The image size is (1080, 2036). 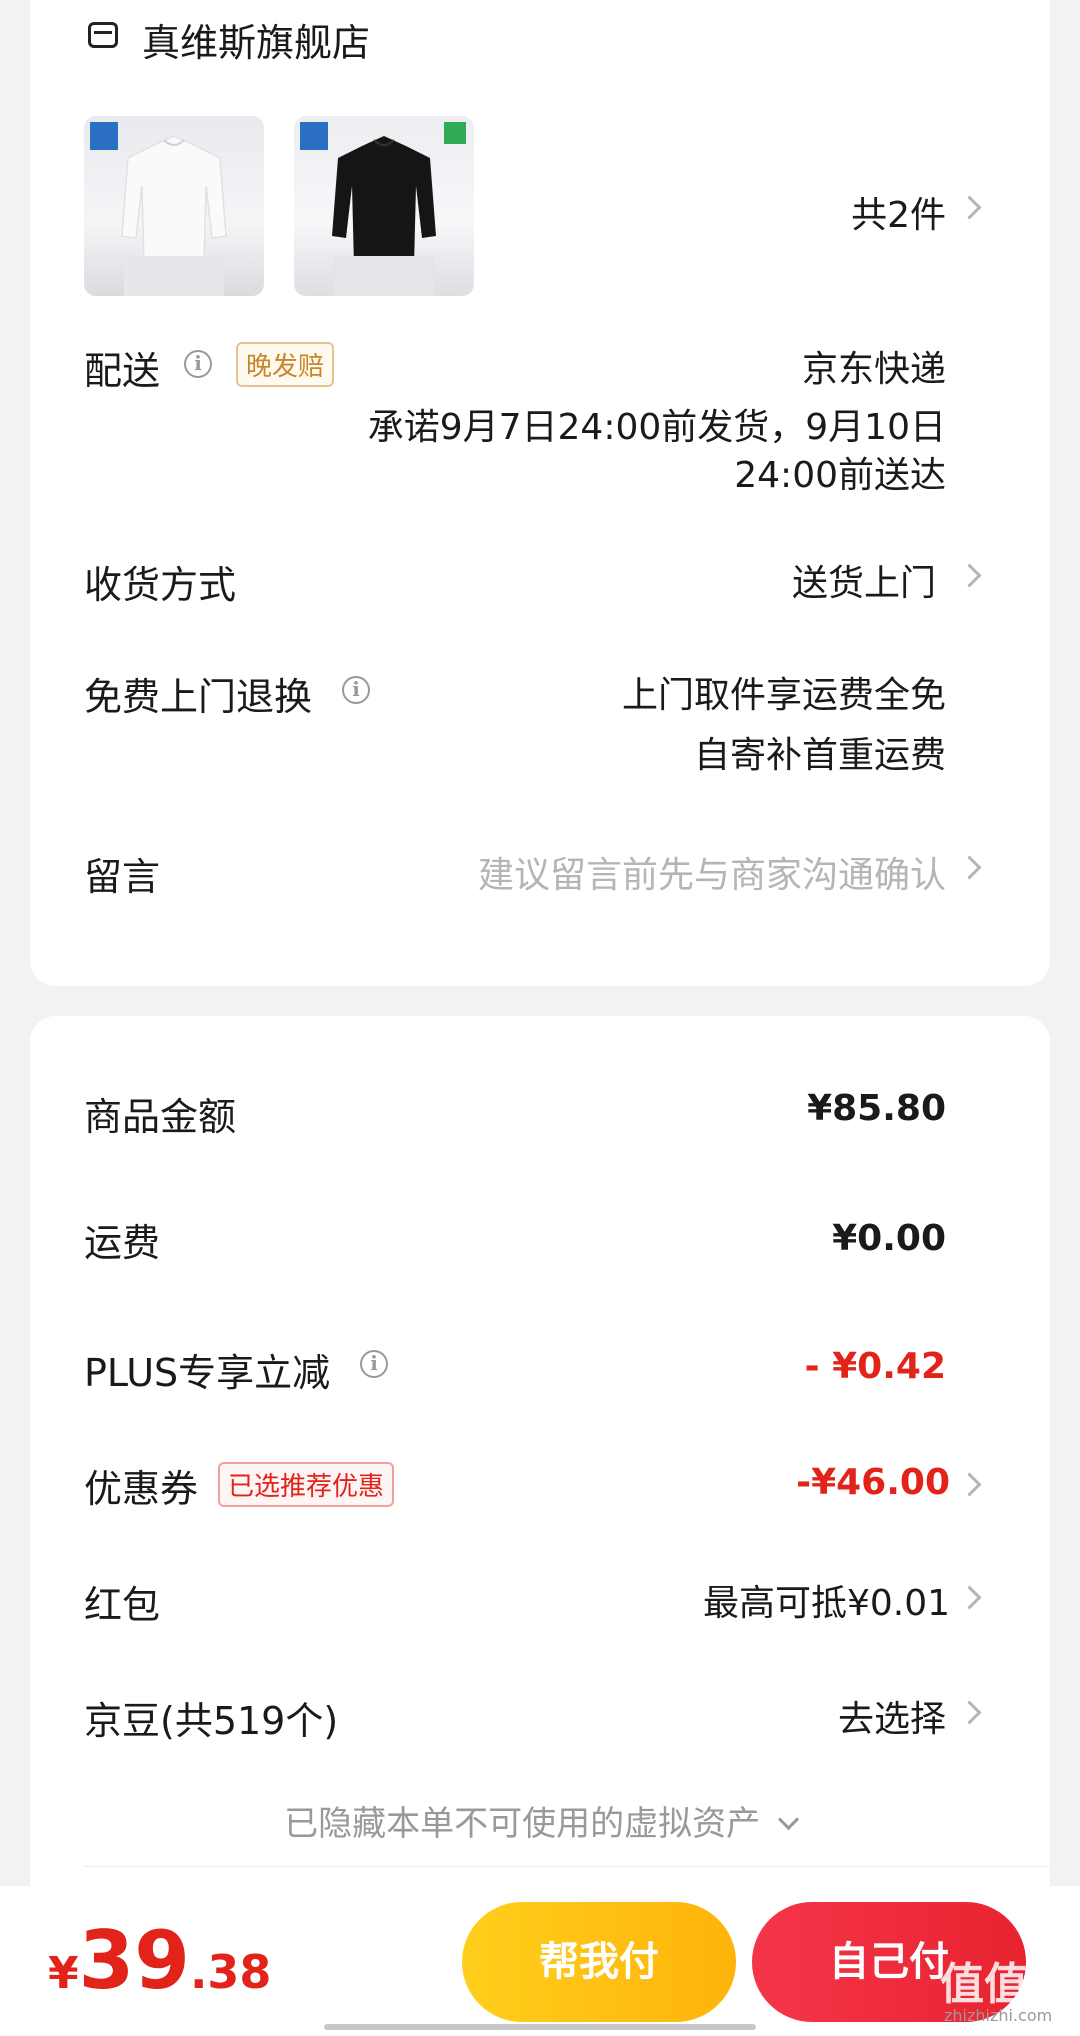 What do you see at coordinates (826, 1600) in the screenshot?
I see `red-packet-value: 最高可抵¥0.01` at bounding box center [826, 1600].